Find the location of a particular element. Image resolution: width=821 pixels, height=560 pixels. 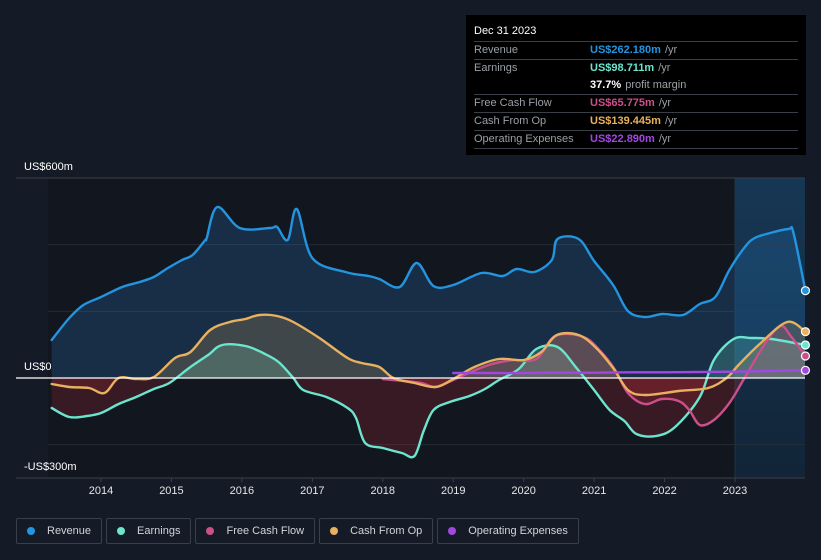

x-tick-label: 2020 is located at coordinates (523, 491).